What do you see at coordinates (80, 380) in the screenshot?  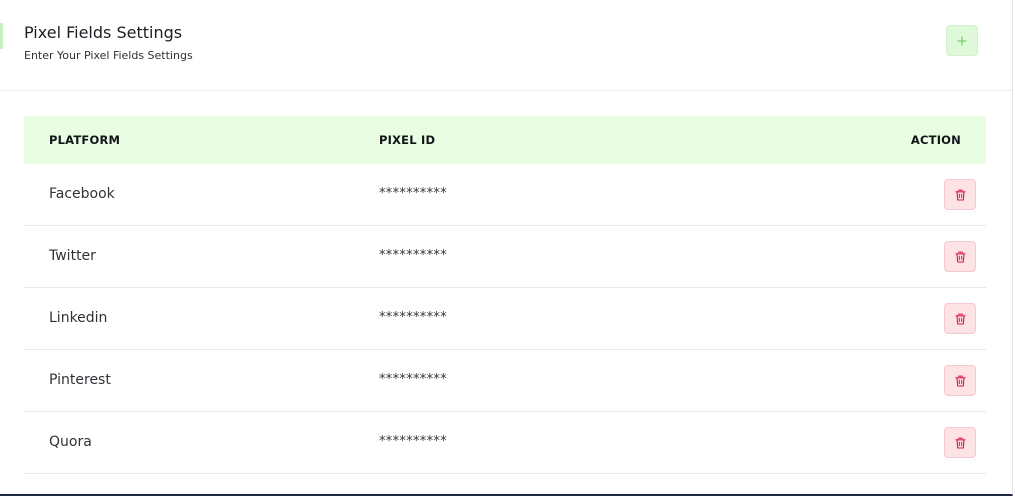 I see `platform-cell: Pinterest` at bounding box center [80, 380].